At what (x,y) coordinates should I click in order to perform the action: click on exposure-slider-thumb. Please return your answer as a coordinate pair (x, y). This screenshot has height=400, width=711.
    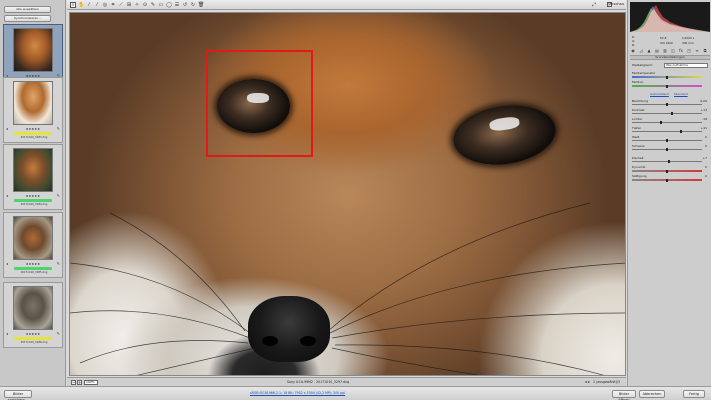
    Looking at the image, I should click on (667, 104).